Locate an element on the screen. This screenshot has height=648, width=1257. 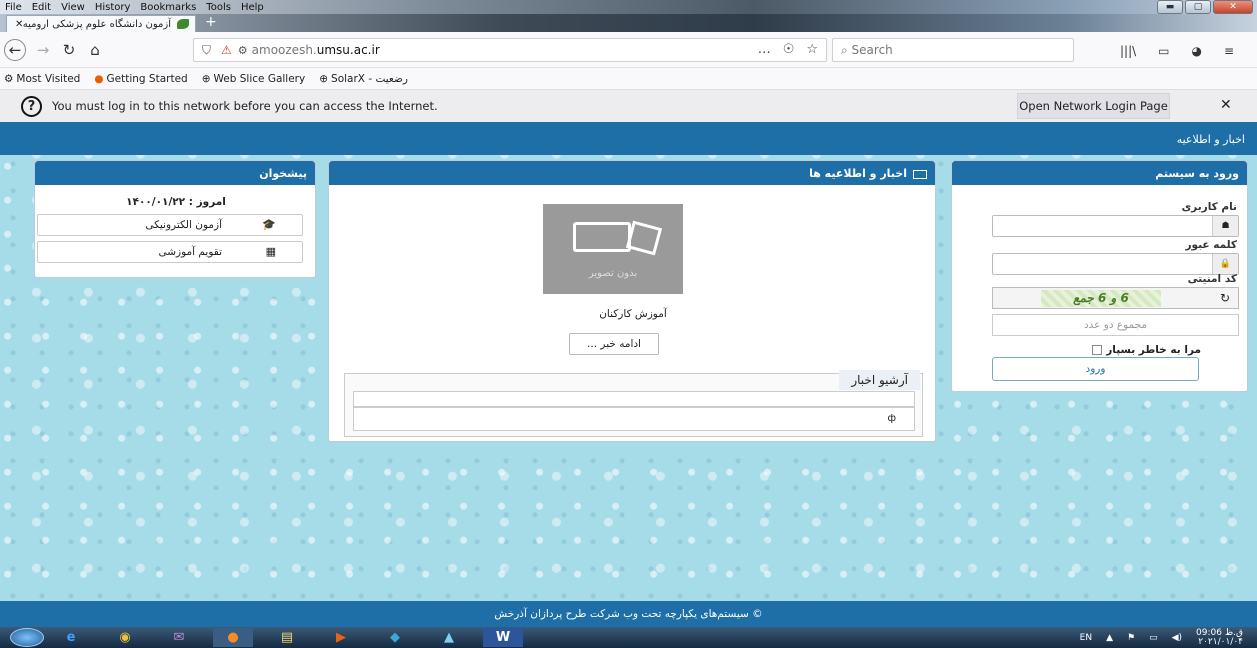
sidebar-icon: ▭ is located at coordinates (1163, 51).